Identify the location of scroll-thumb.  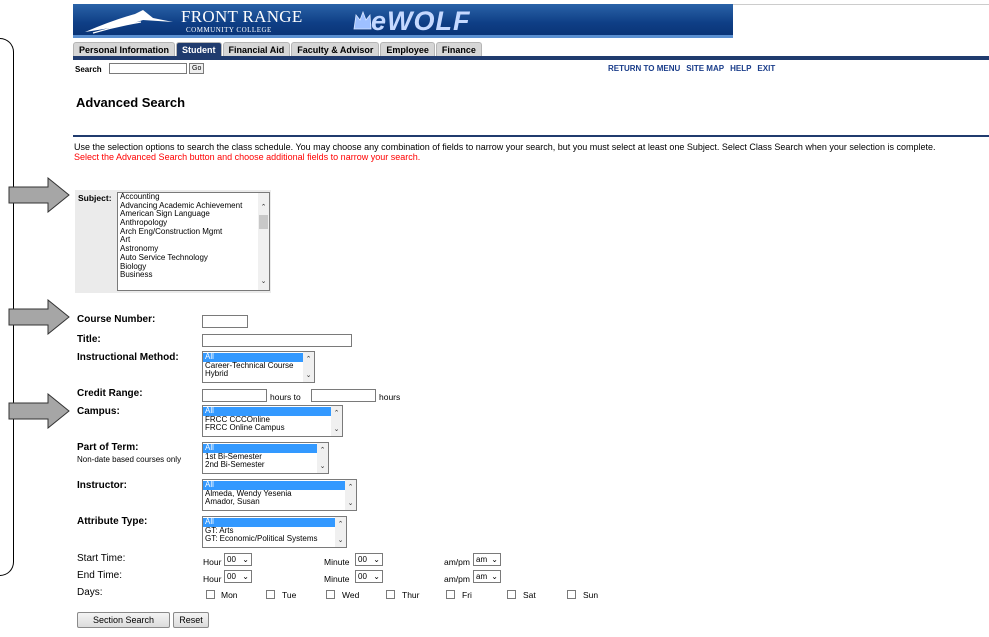
(263, 222).